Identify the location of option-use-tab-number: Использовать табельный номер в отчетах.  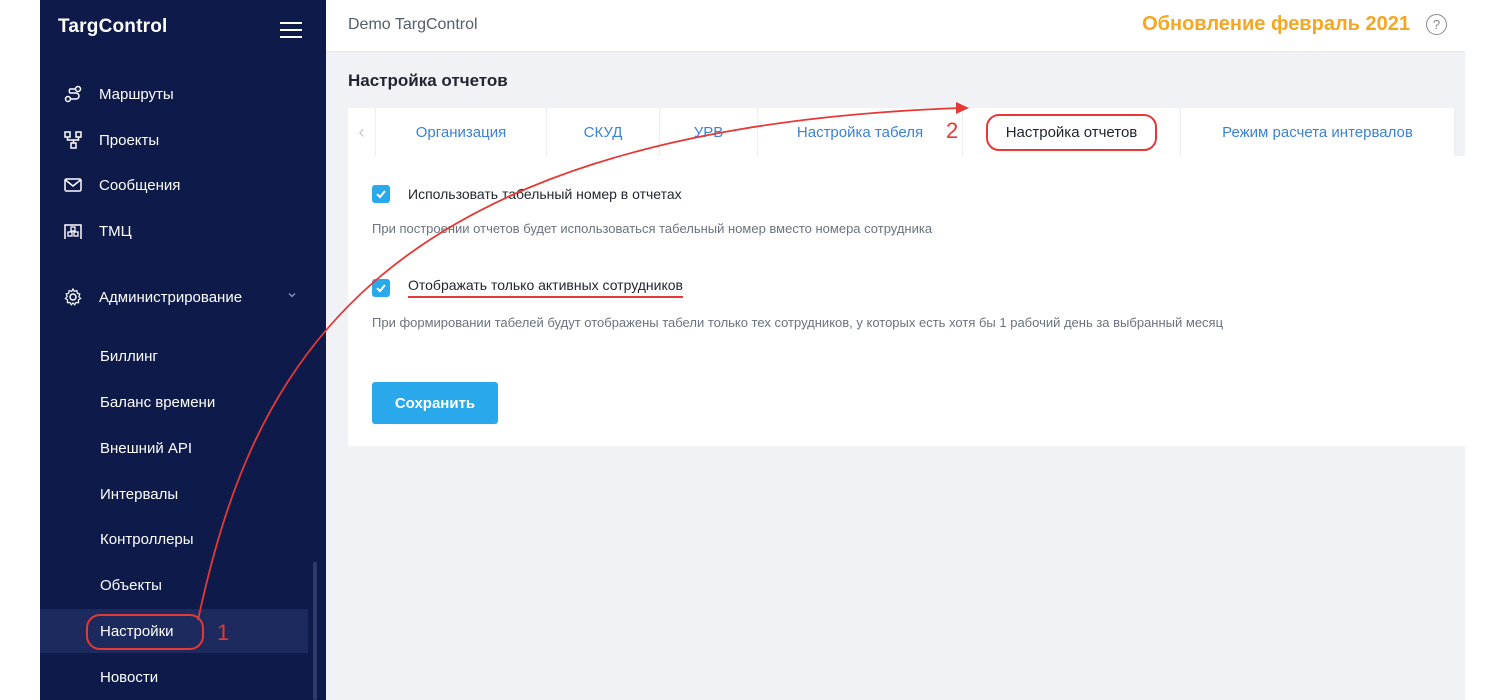
(527, 194).